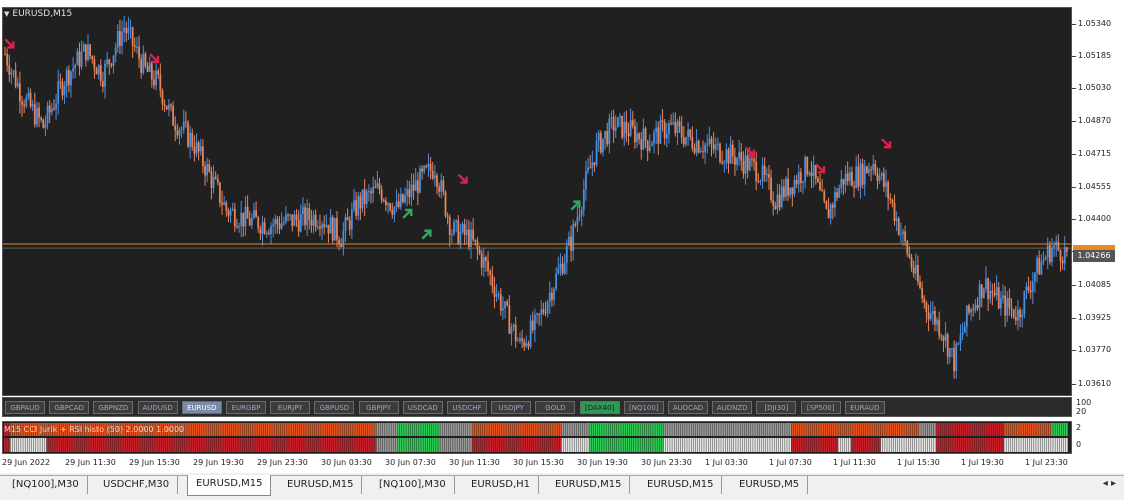 Image resolution: width=1124 pixels, height=500 pixels. I want to click on symbol-button: EURAUD, so click(864, 407).